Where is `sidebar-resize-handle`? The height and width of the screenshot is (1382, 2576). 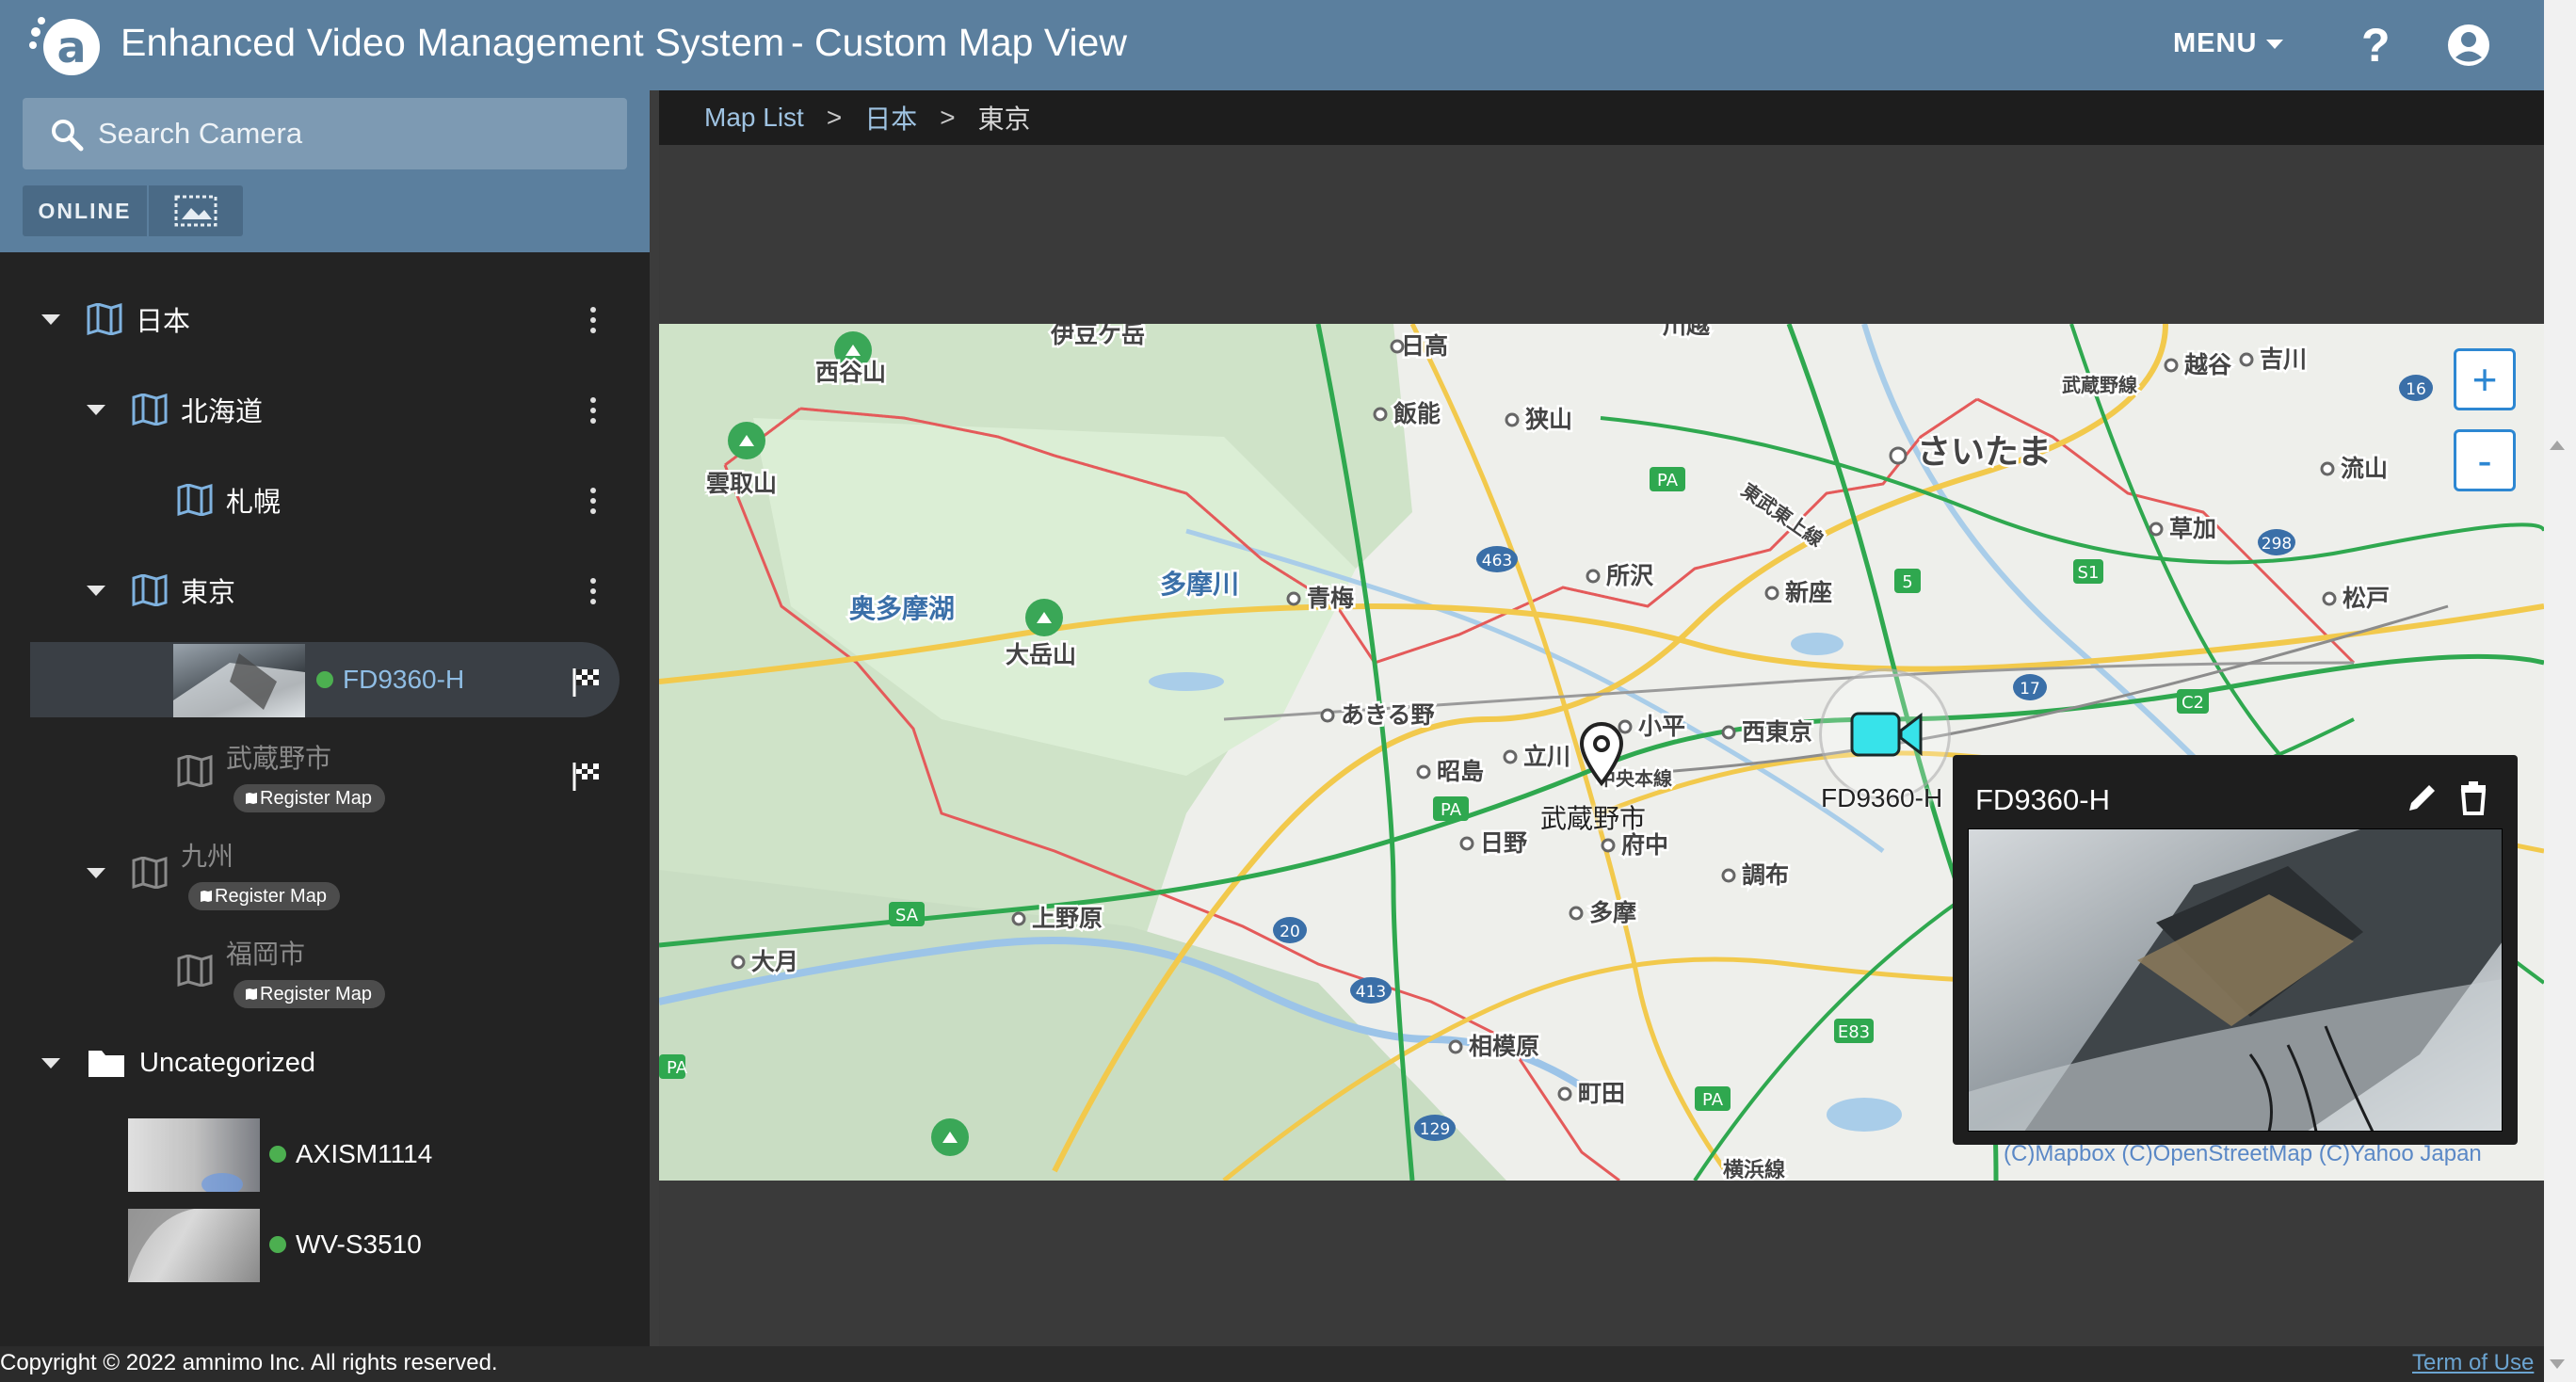
sidebar-resize-handle is located at coordinates (654, 718).